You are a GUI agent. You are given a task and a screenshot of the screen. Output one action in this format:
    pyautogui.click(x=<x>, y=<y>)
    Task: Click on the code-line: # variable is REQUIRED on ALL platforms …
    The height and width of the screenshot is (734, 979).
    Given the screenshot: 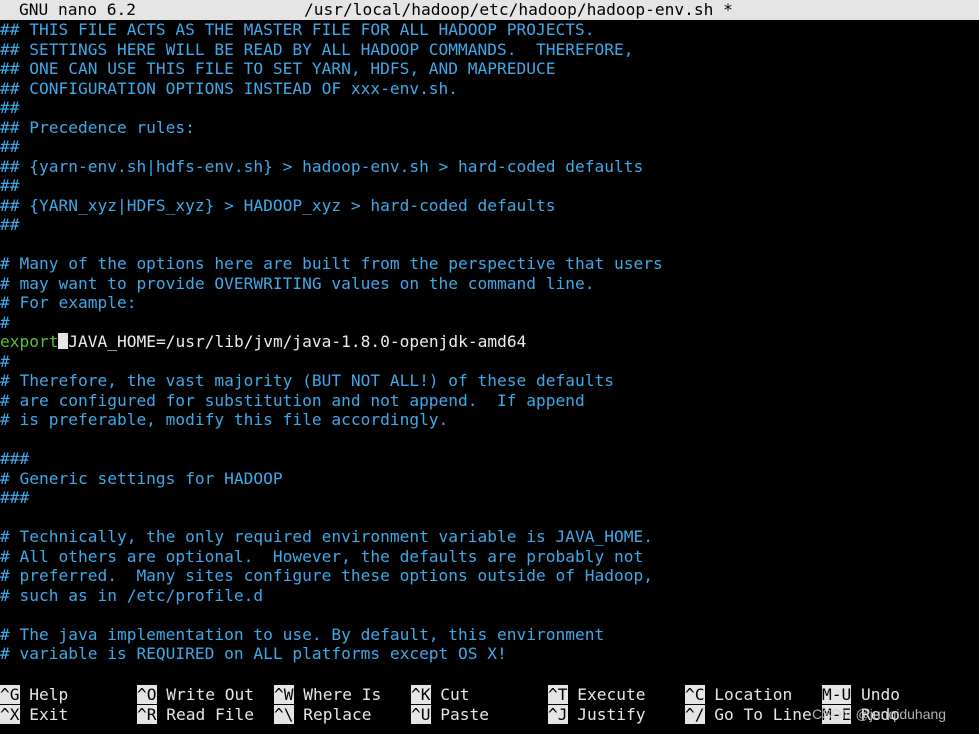 What is the action you would take?
    pyautogui.click(x=489, y=654)
    